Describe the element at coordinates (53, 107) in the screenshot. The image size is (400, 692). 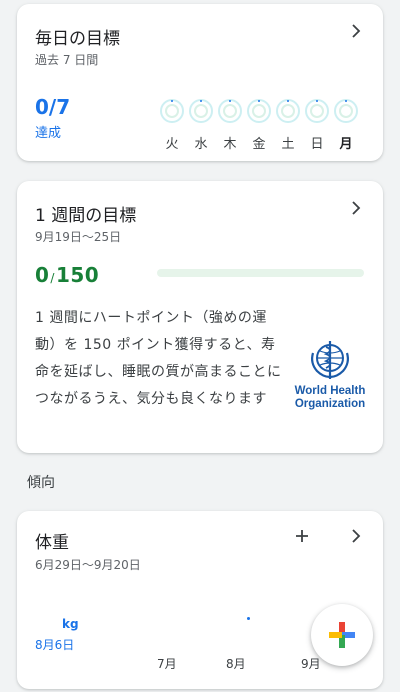
I see `daily-goal-value: 0/7` at that location.